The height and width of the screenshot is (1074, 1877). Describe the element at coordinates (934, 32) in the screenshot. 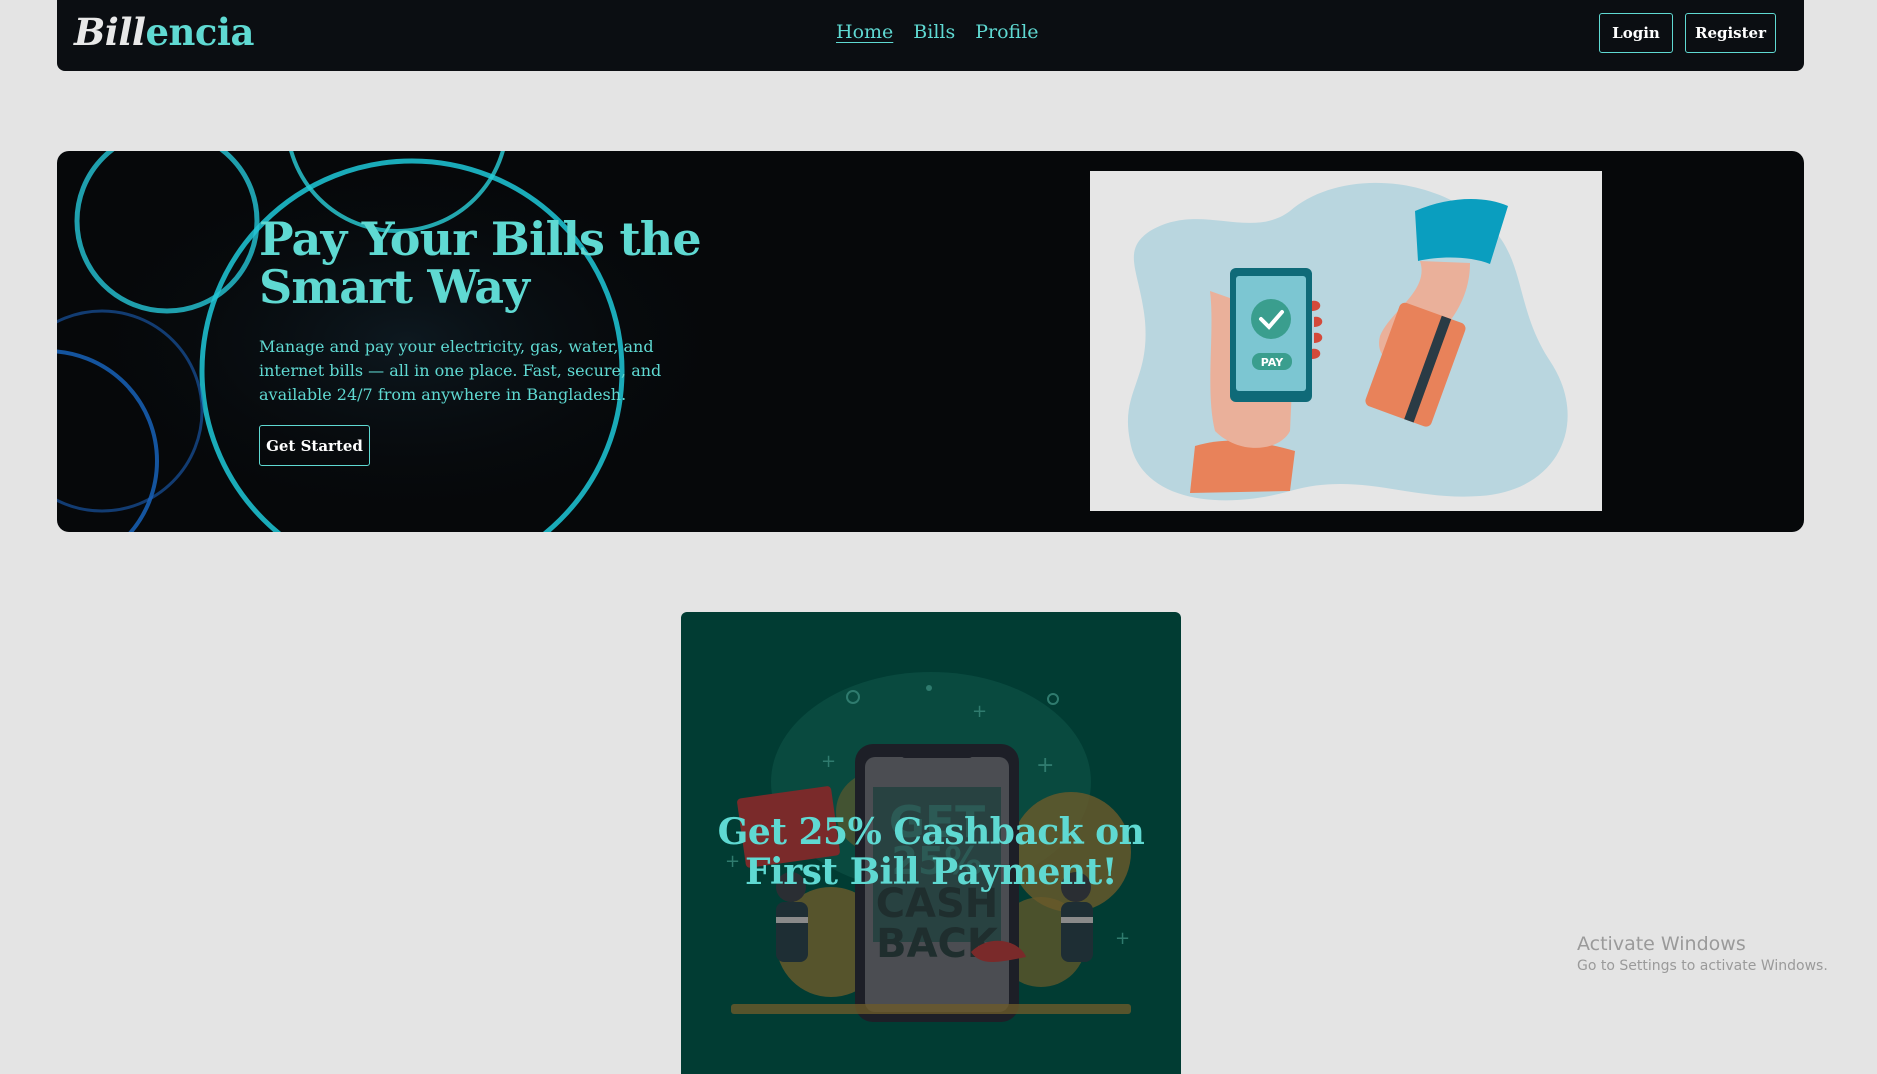

I see `nav-link-bills: Bills` at that location.